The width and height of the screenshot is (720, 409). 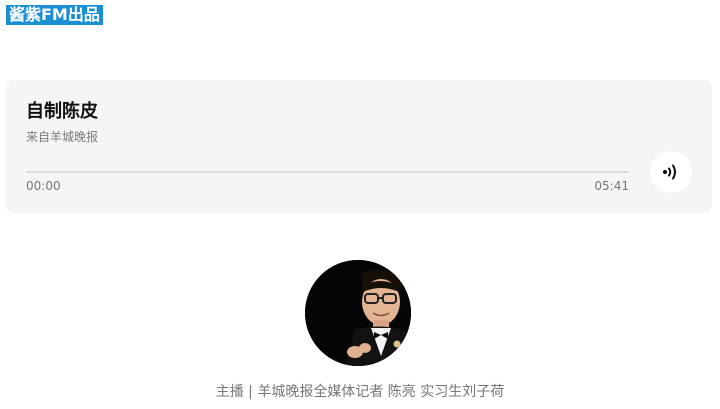 What do you see at coordinates (43, 186) in the screenshot?
I see `current-time: 00:00` at bounding box center [43, 186].